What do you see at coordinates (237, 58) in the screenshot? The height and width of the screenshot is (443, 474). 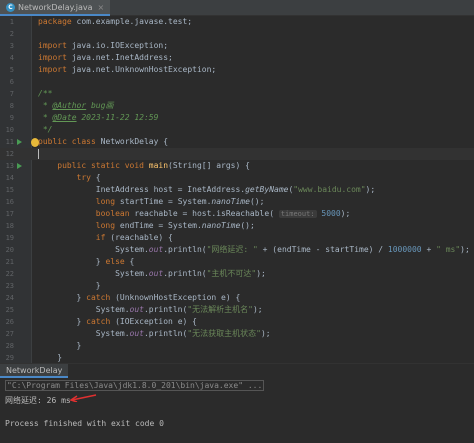 I see `code-line: 4 import java.net.InetAddress;` at bounding box center [237, 58].